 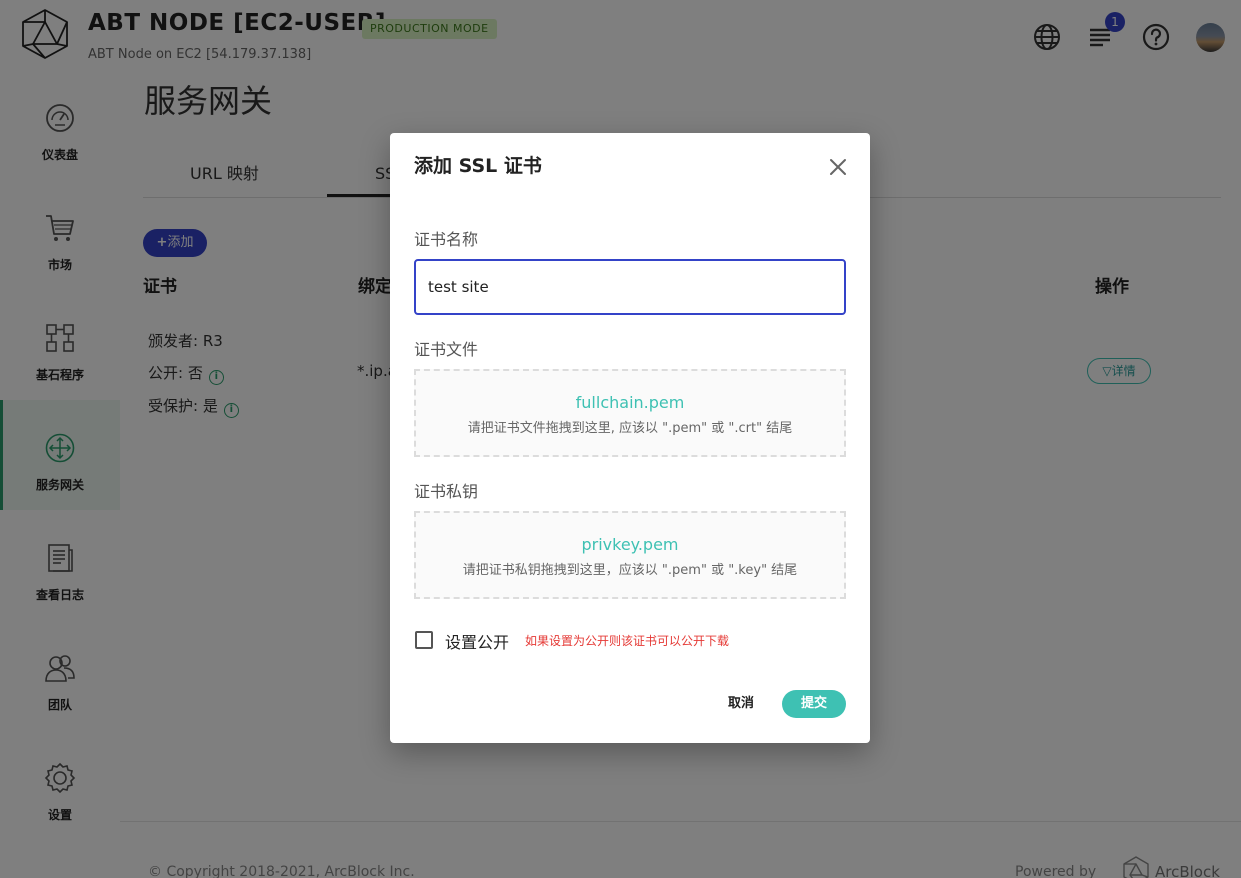 What do you see at coordinates (630, 570) in the screenshot?
I see `private-key-hint: 请把证书私钥拖拽到这里，应该以 ".pem" 或 ".key" 结尾` at bounding box center [630, 570].